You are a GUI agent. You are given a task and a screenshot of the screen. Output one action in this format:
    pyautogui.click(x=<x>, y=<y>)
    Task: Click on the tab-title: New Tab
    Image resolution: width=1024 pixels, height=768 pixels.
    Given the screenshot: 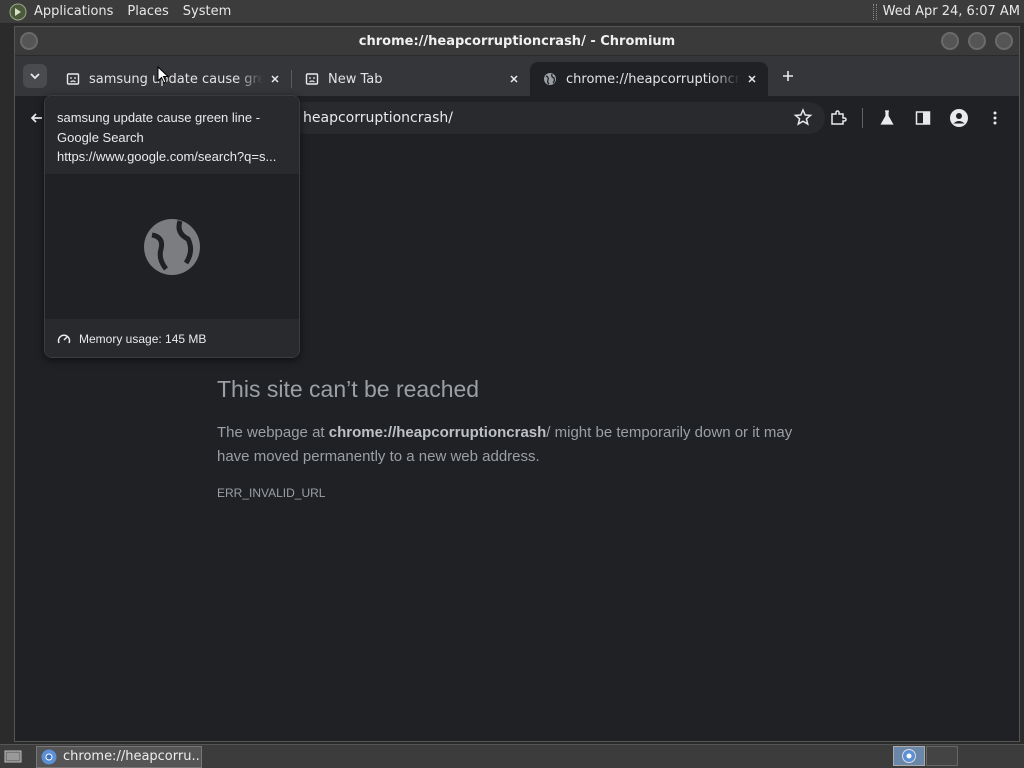 What is the action you would take?
    pyautogui.click(x=355, y=79)
    